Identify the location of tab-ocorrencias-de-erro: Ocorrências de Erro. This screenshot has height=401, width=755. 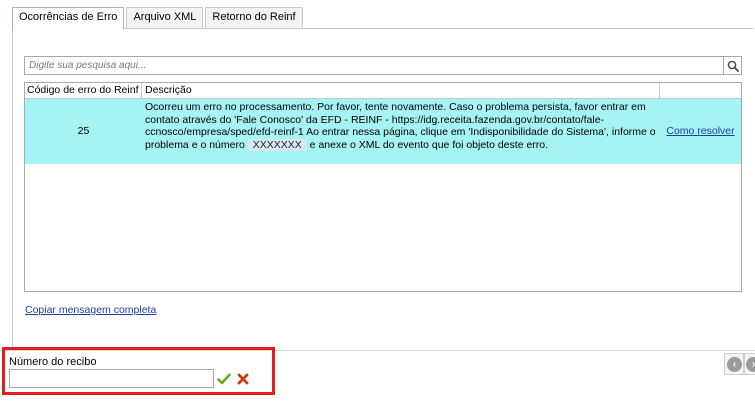
(68, 18).